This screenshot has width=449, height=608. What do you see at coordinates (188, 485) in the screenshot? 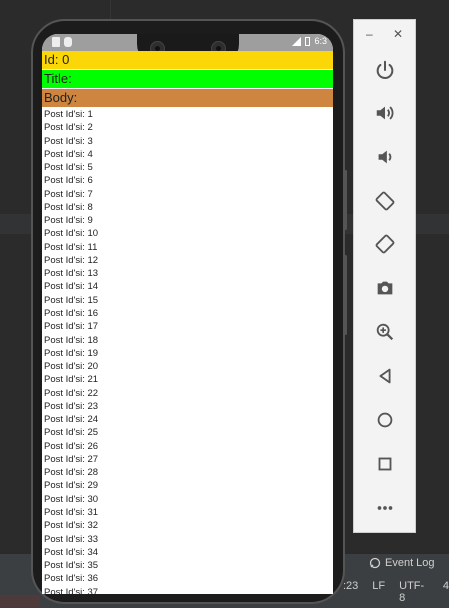
I see `list-item: Post Id'si: 29` at bounding box center [188, 485].